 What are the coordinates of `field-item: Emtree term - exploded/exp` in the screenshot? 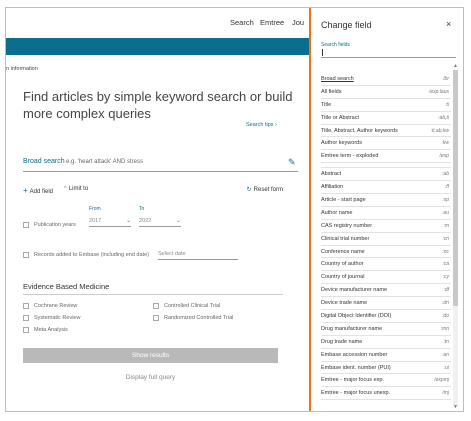 It's located at (386, 157).